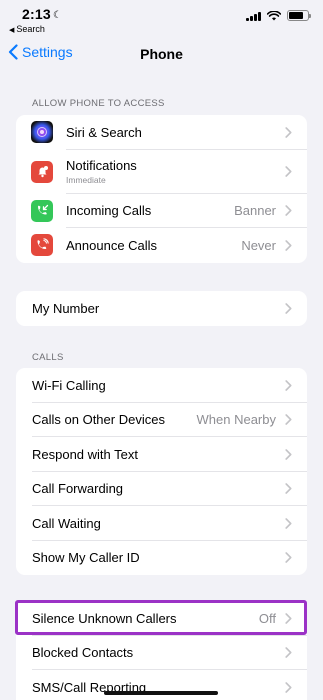 Image resolution: width=323 pixels, height=700 pixels. I want to click on announce-calls-value: Never, so click(258, 245).